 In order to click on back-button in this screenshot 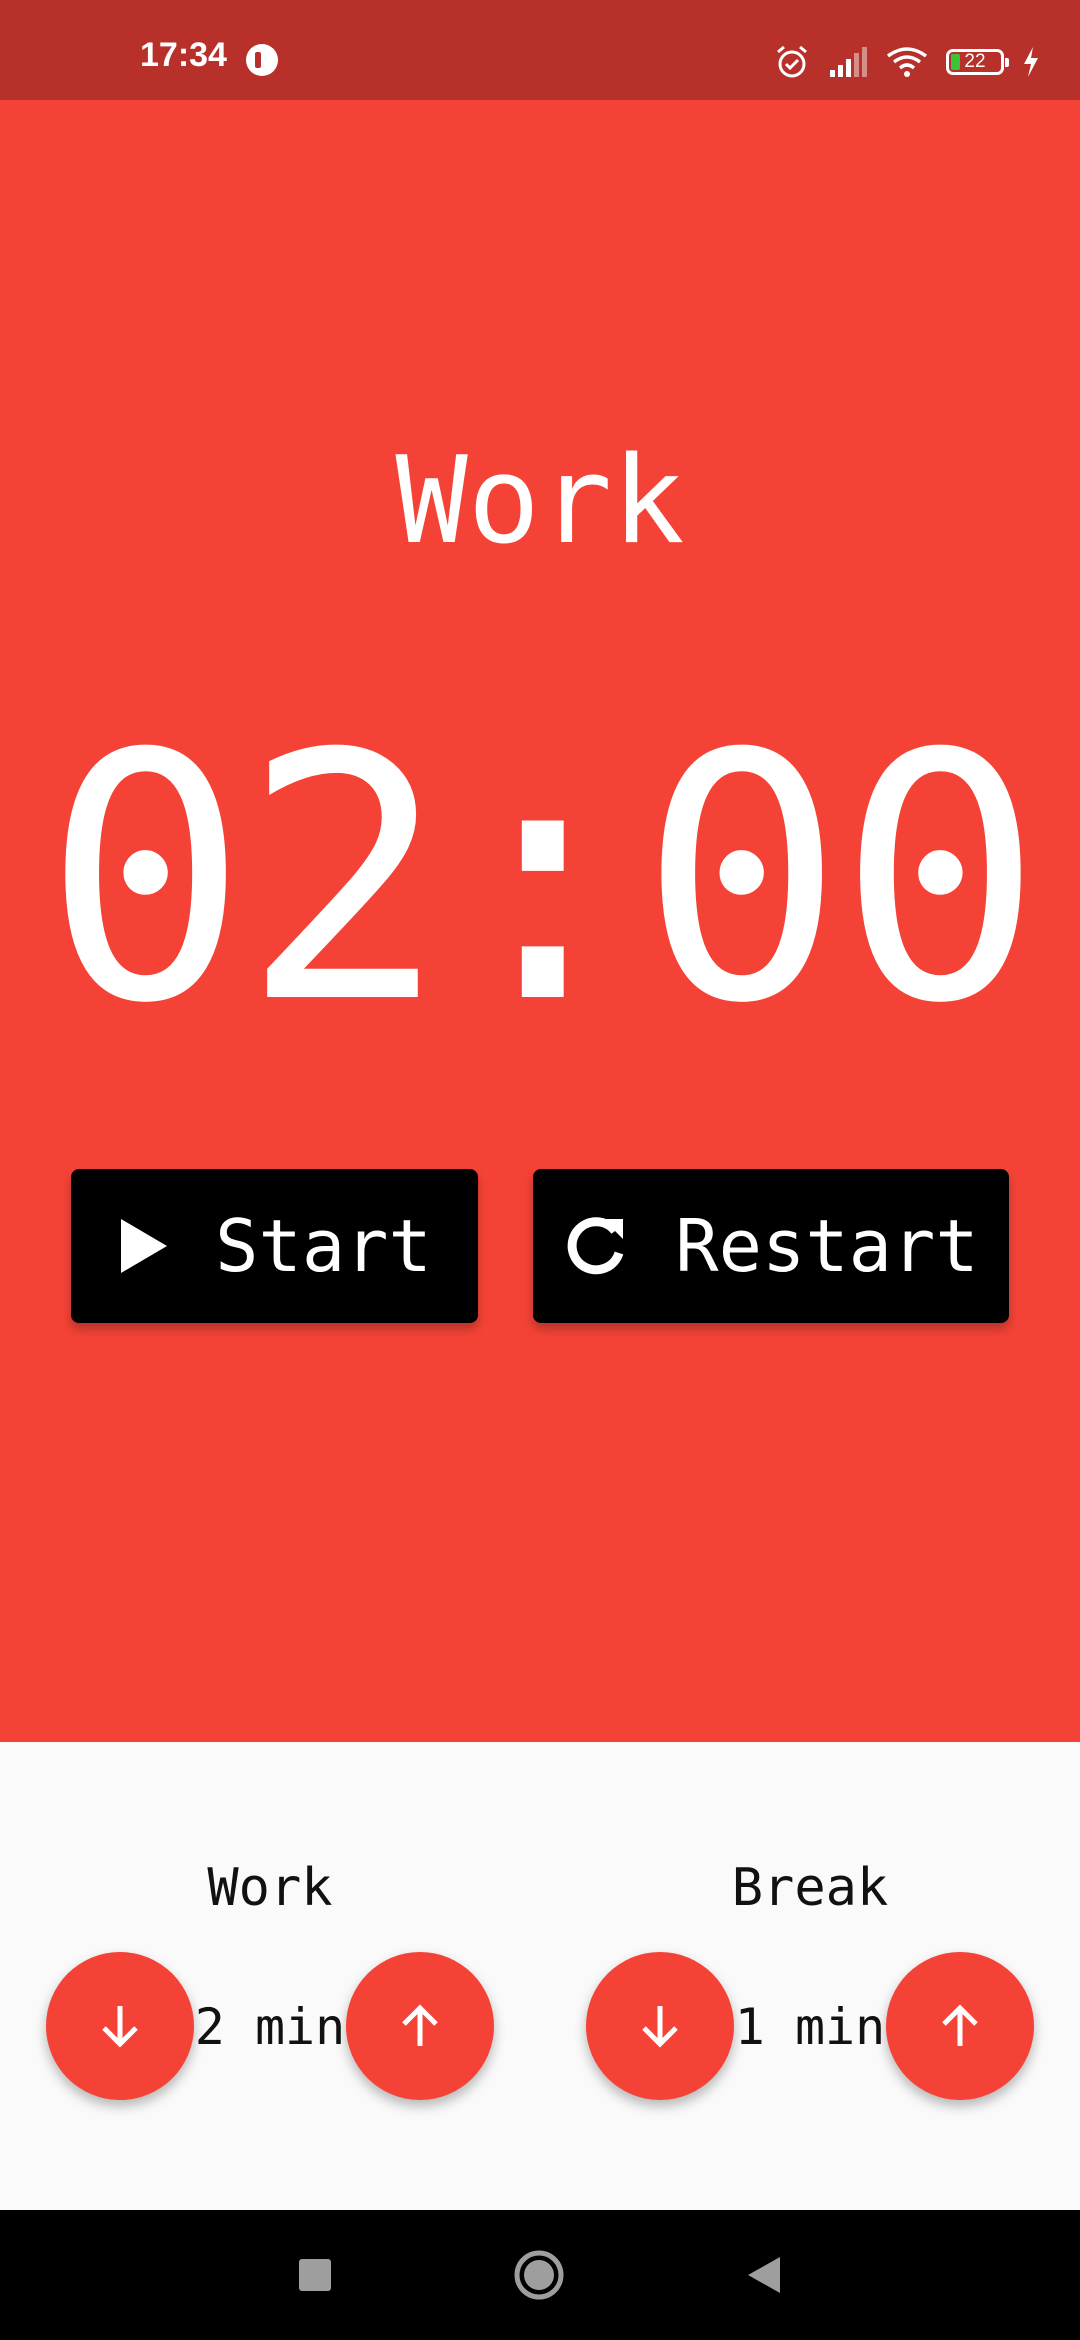, I will do `click(763, 2275)`.